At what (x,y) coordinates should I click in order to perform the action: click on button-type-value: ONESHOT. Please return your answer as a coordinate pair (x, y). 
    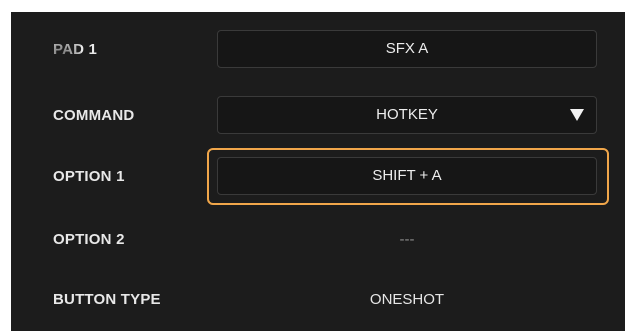
    Looking at the image, I should click on (407, 300).